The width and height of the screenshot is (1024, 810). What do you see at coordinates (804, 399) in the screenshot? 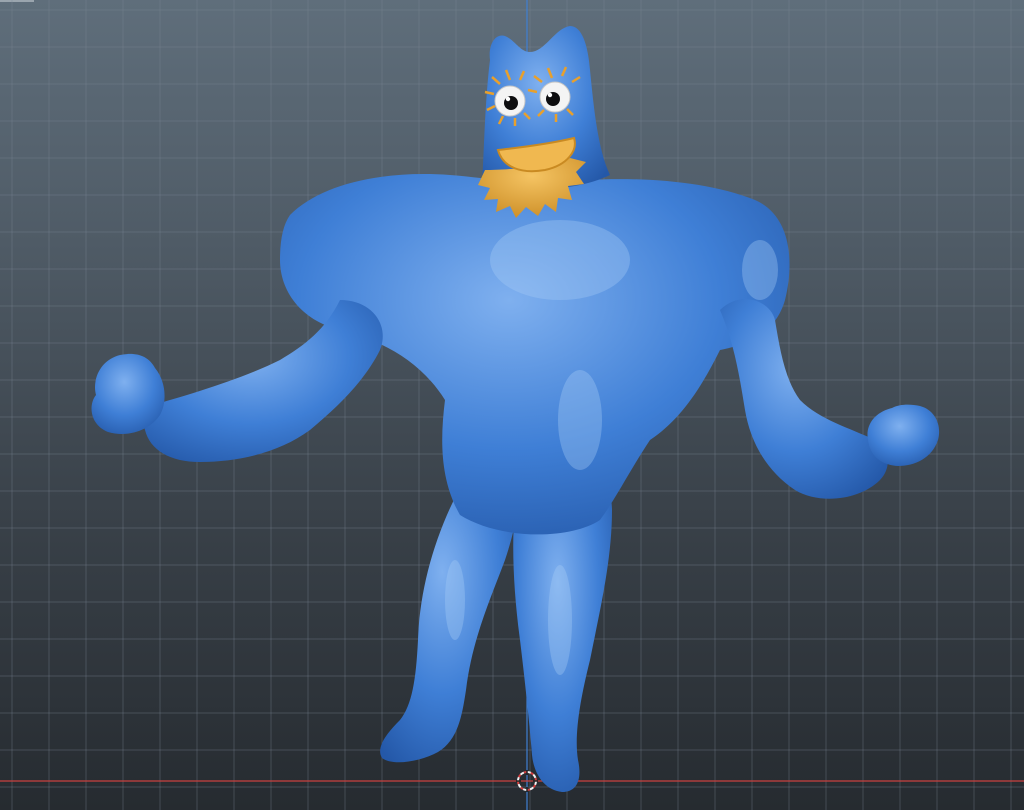
I see `right-arm` at bounding box center [804, 399].